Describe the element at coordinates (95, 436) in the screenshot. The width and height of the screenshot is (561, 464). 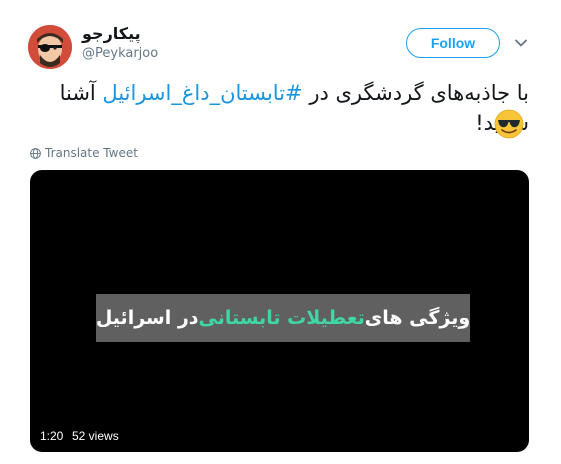
I see `video-views-badge: 52 views` at that location.